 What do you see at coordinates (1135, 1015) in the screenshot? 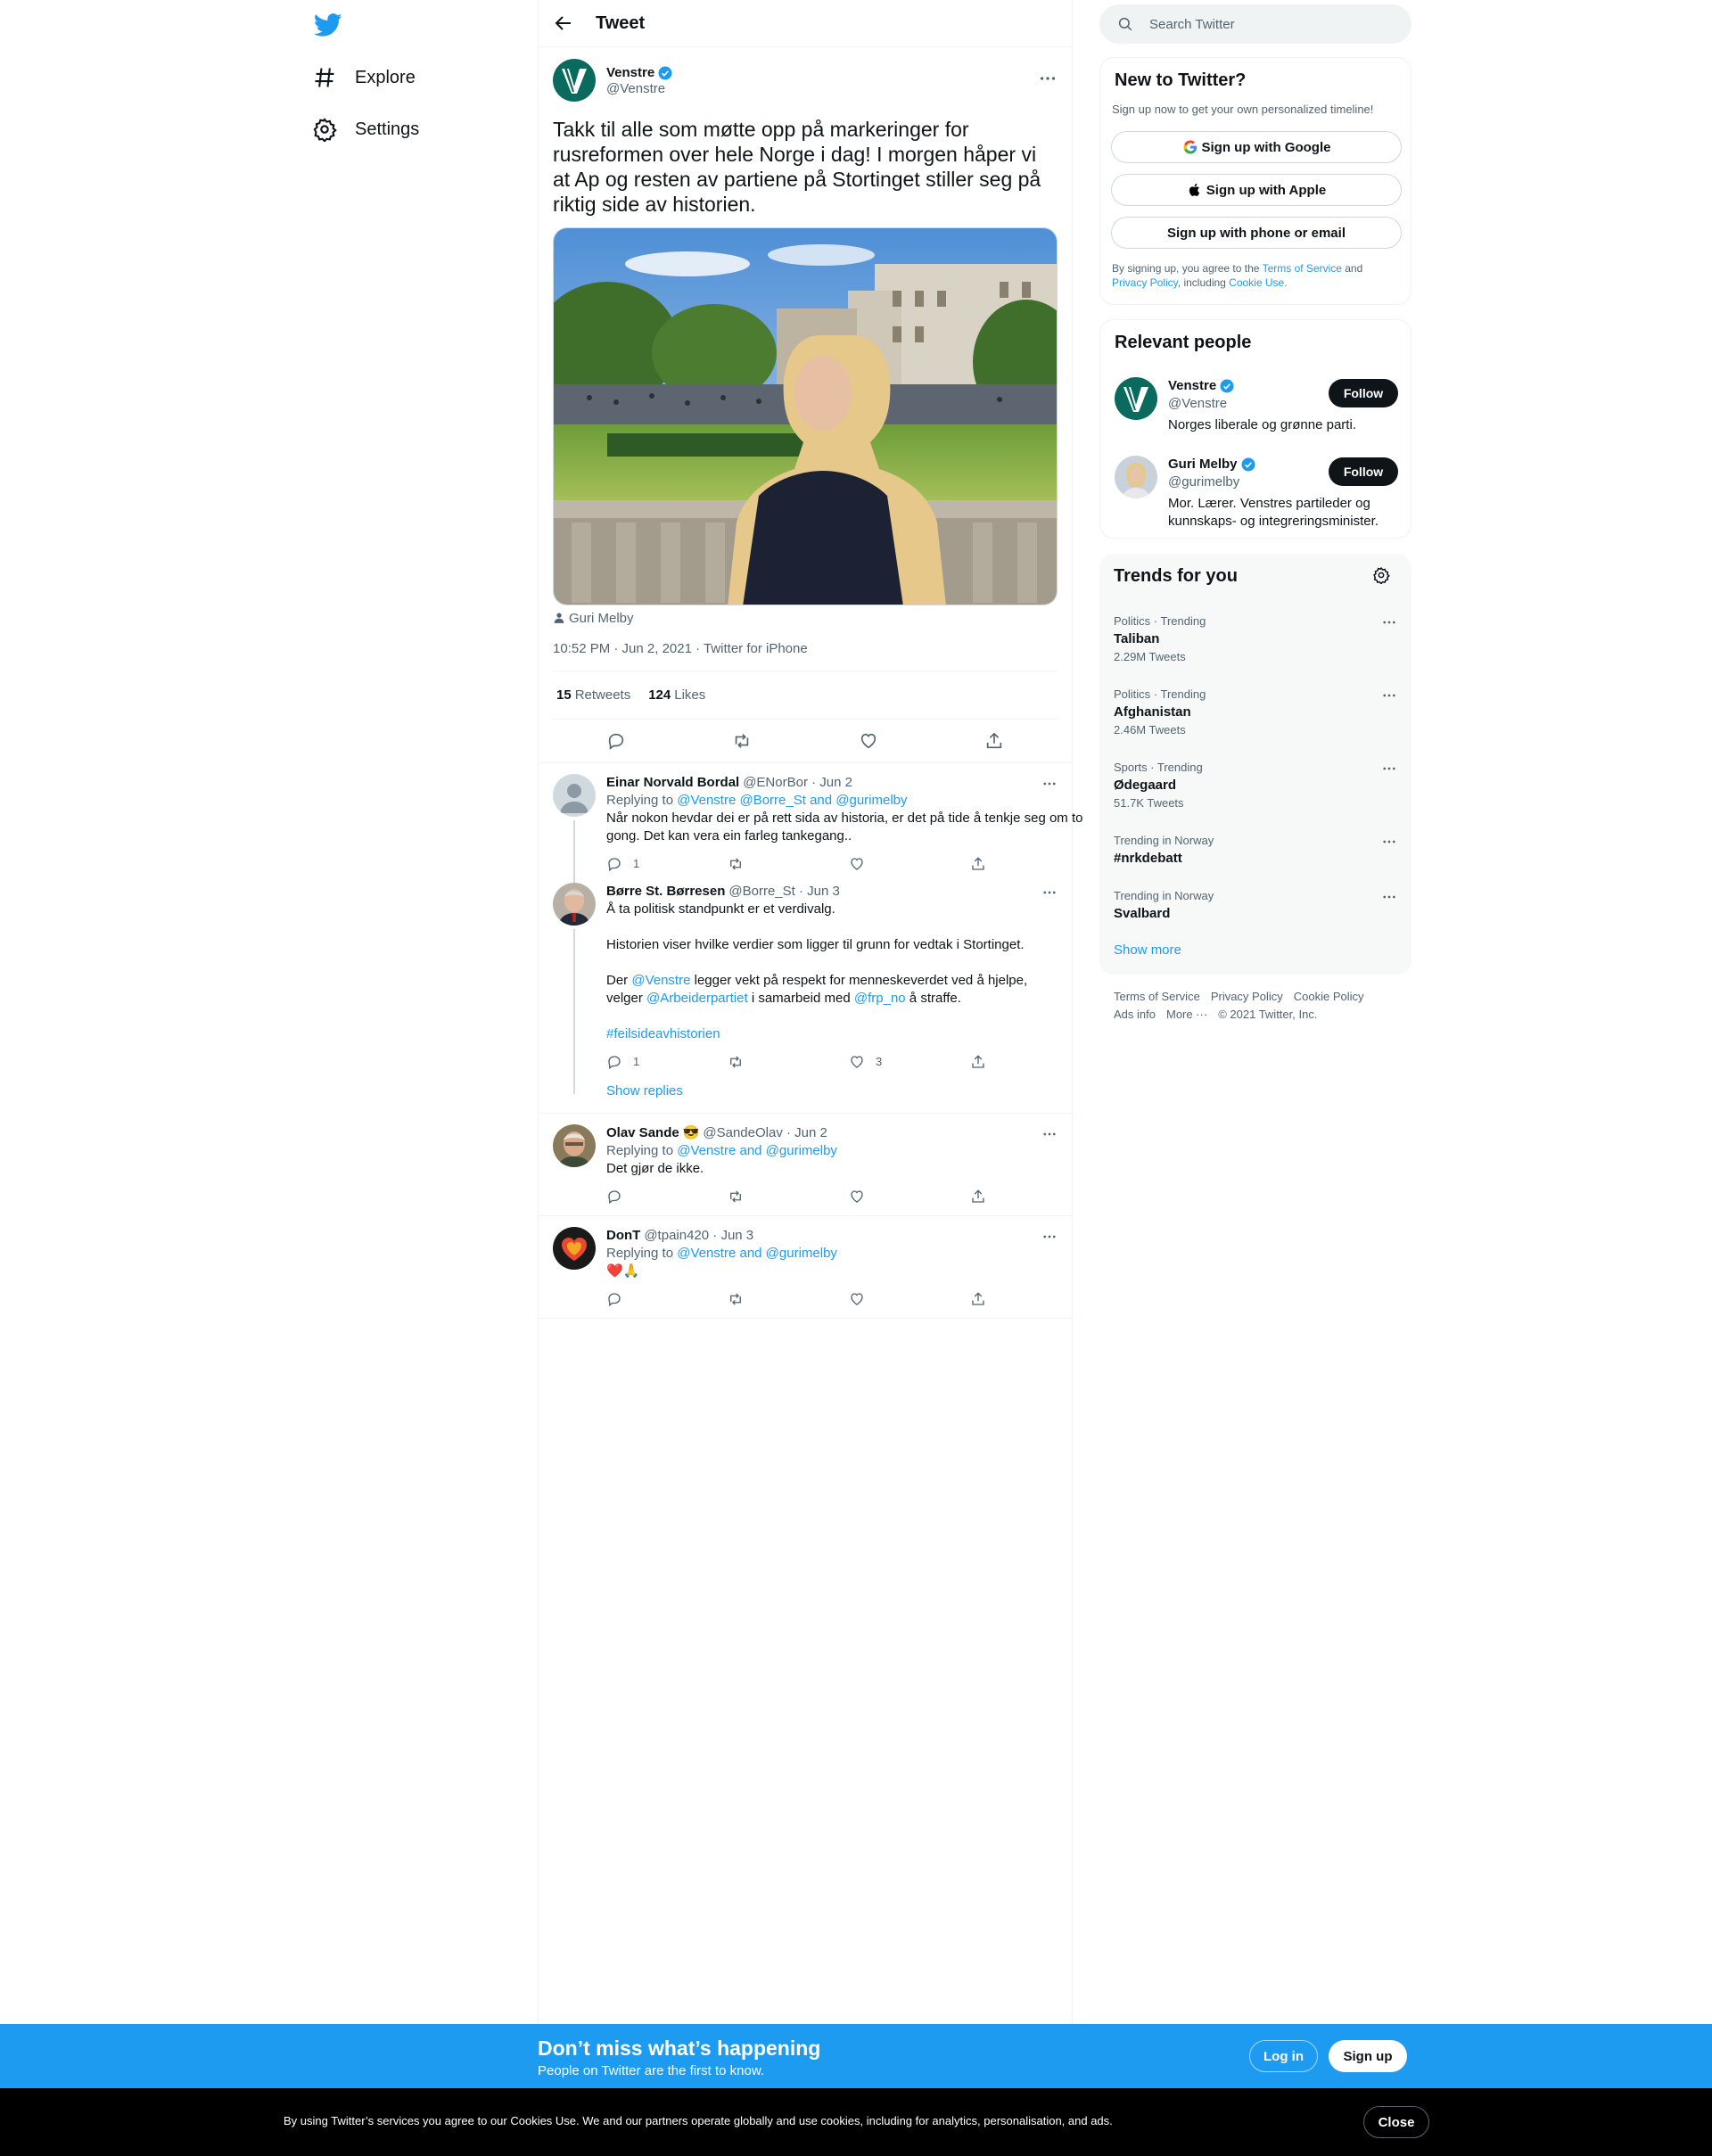
I see `footer-ads-link: Ads info` at bounding box center [1135, 1015].